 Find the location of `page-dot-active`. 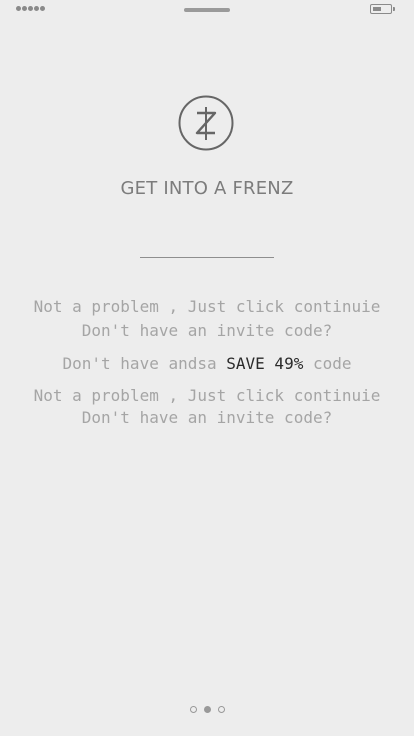

page-dot-active is located at coordinates (207, 709).